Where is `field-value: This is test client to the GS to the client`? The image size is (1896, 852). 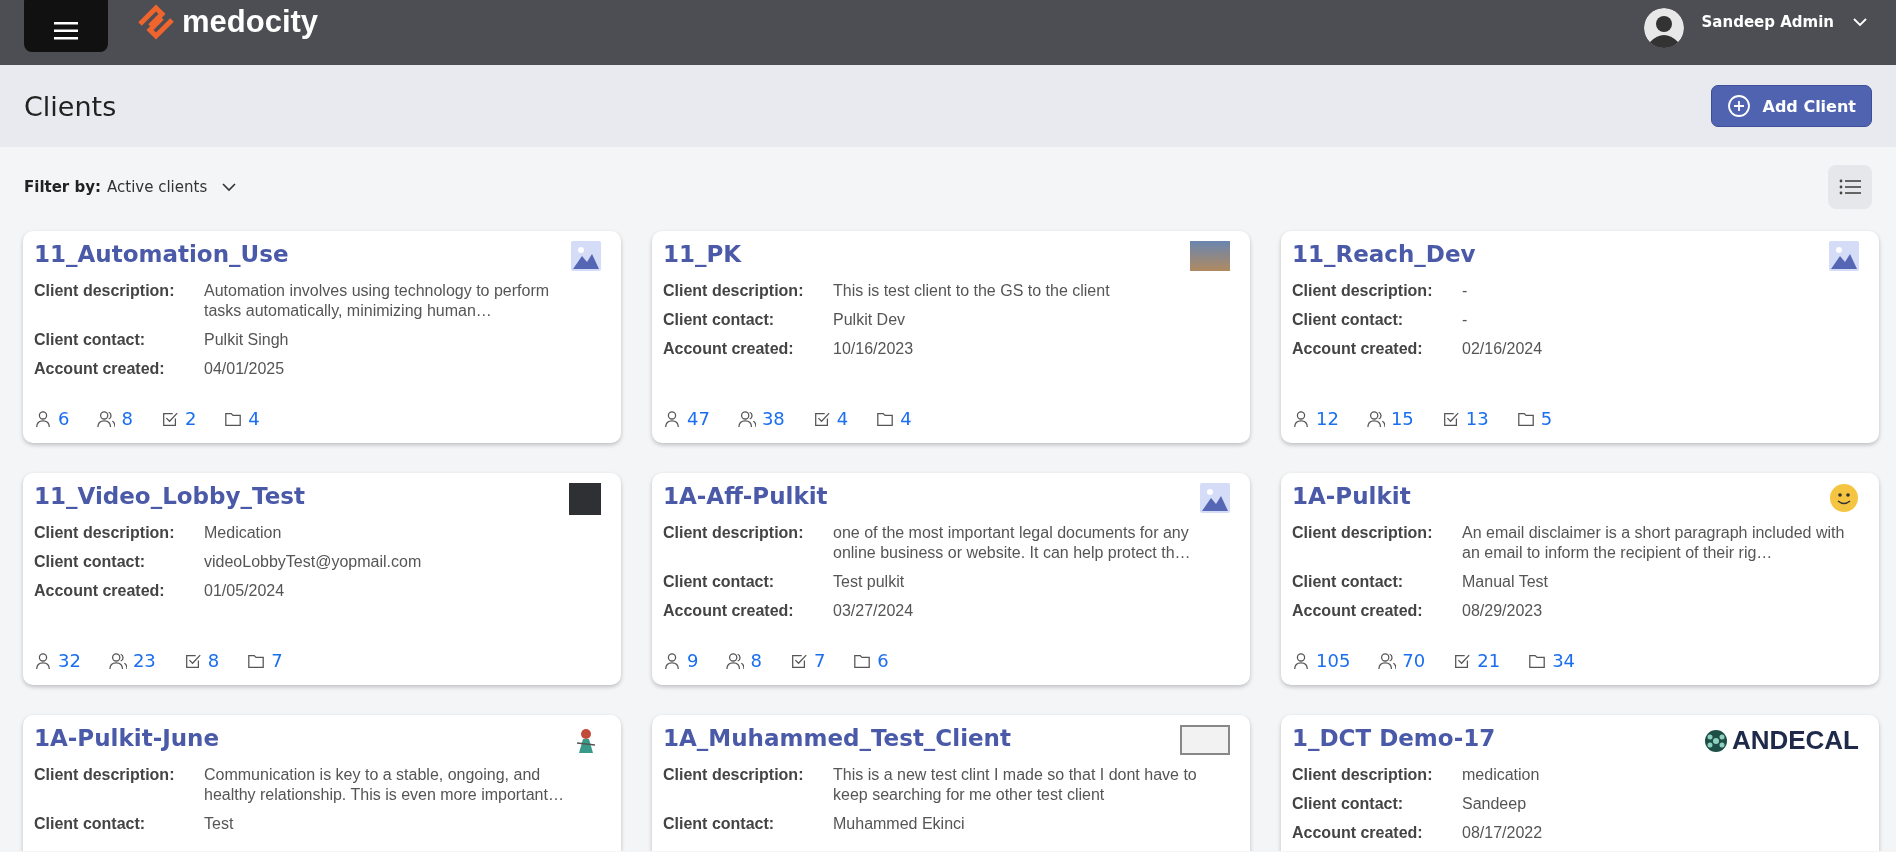
field-value: This is test client to the GS to the client is located at coordinates (972, 291).